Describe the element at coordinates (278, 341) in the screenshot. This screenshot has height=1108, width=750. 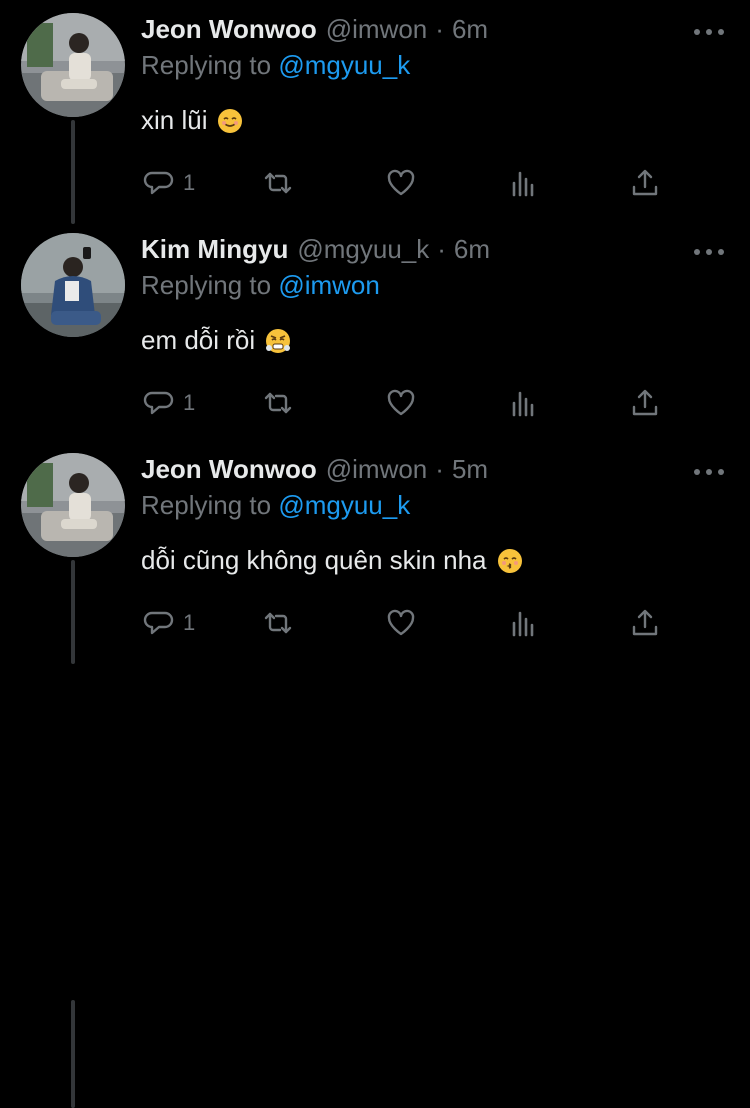
I see `steam-from-nose-face-icon` at that location.